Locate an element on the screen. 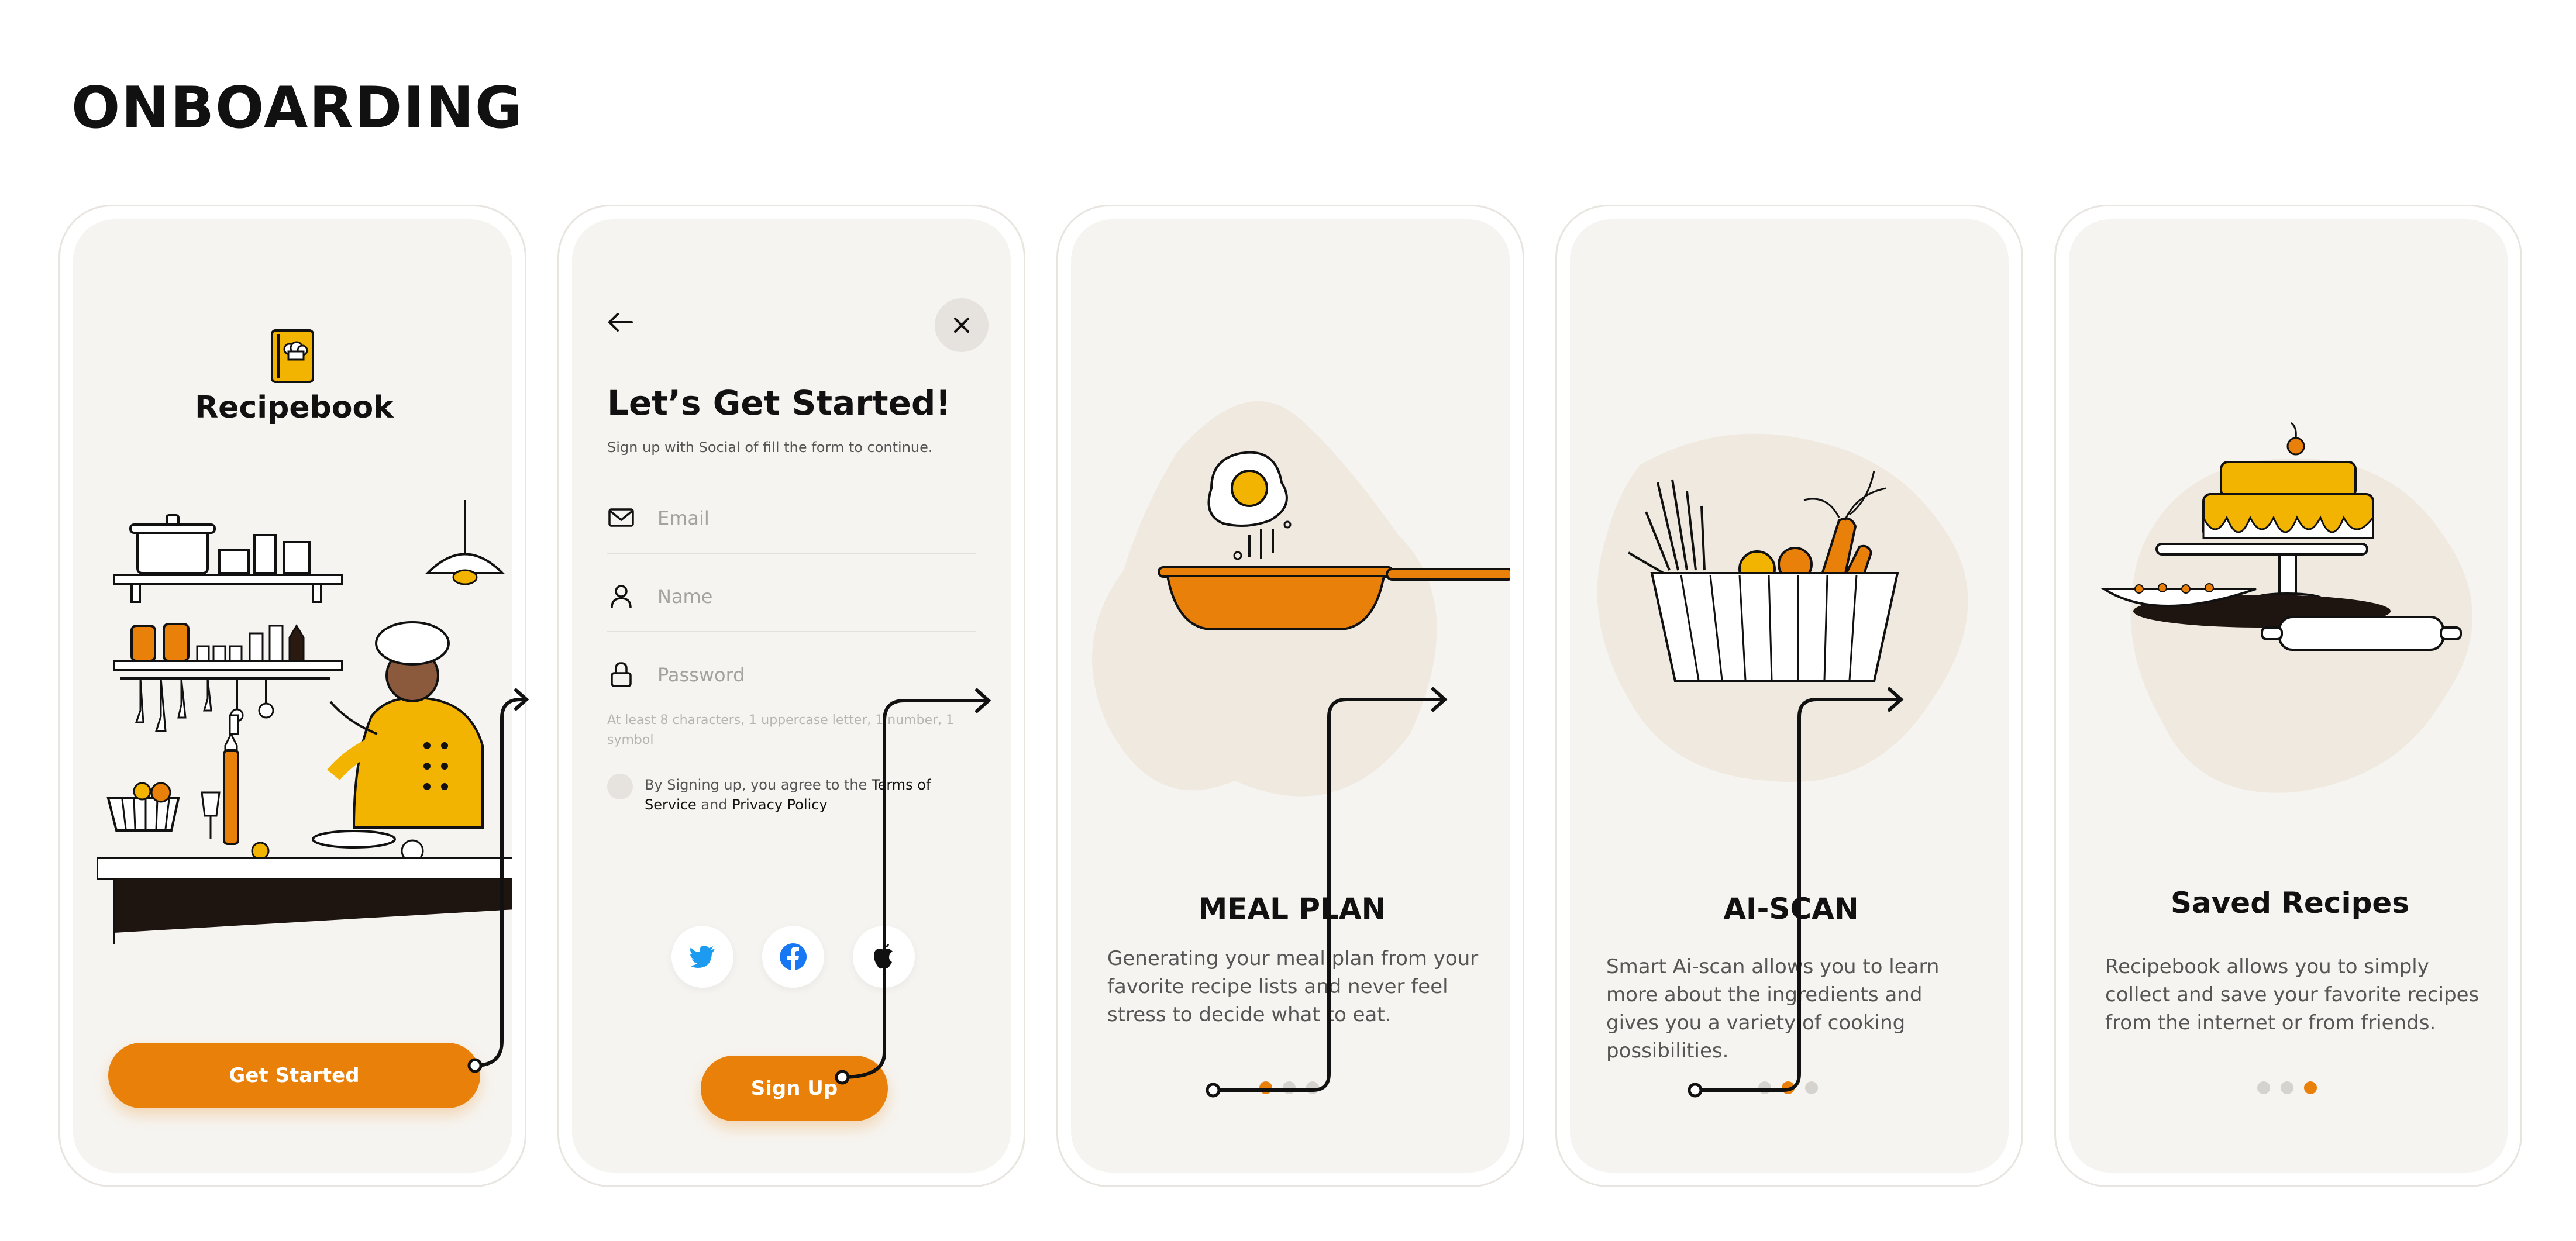 This screenshot has width=2576, height=1241. close-icon is located at coordinates (961, 325).